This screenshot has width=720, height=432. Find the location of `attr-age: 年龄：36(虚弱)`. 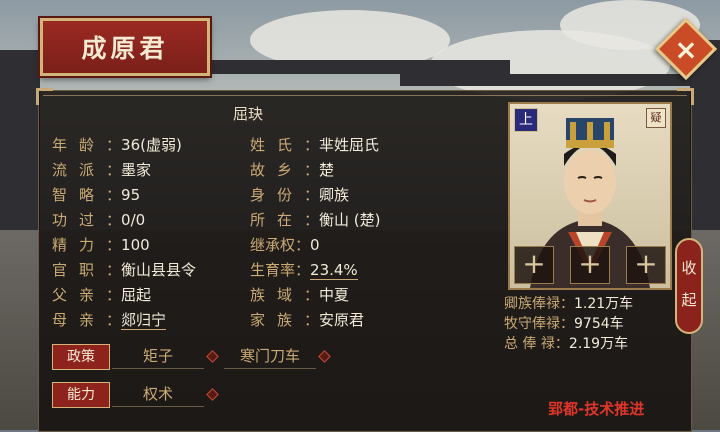

attr-age: 年龄：36(虚弱) is located at coordinates (117, 145).